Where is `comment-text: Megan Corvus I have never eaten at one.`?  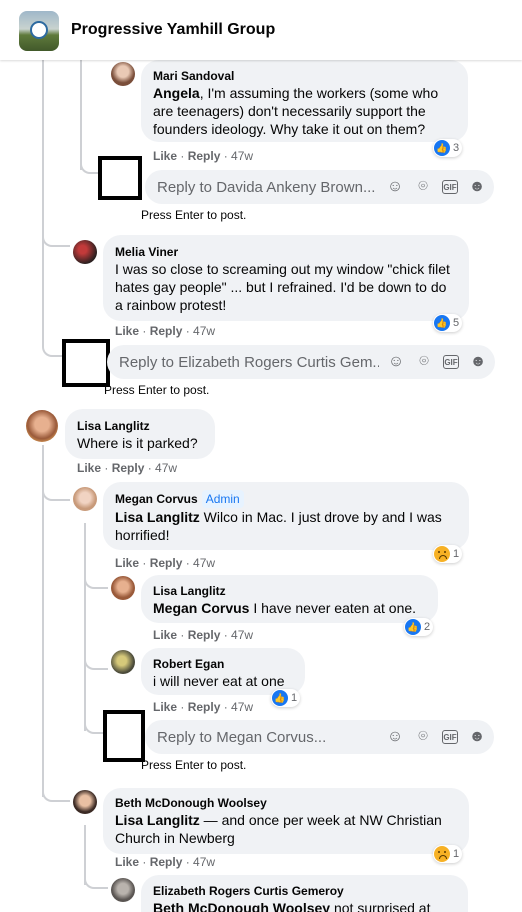 comment-text: Megan Corvus I have never eaten at one. is located at coordinates (285, 608).